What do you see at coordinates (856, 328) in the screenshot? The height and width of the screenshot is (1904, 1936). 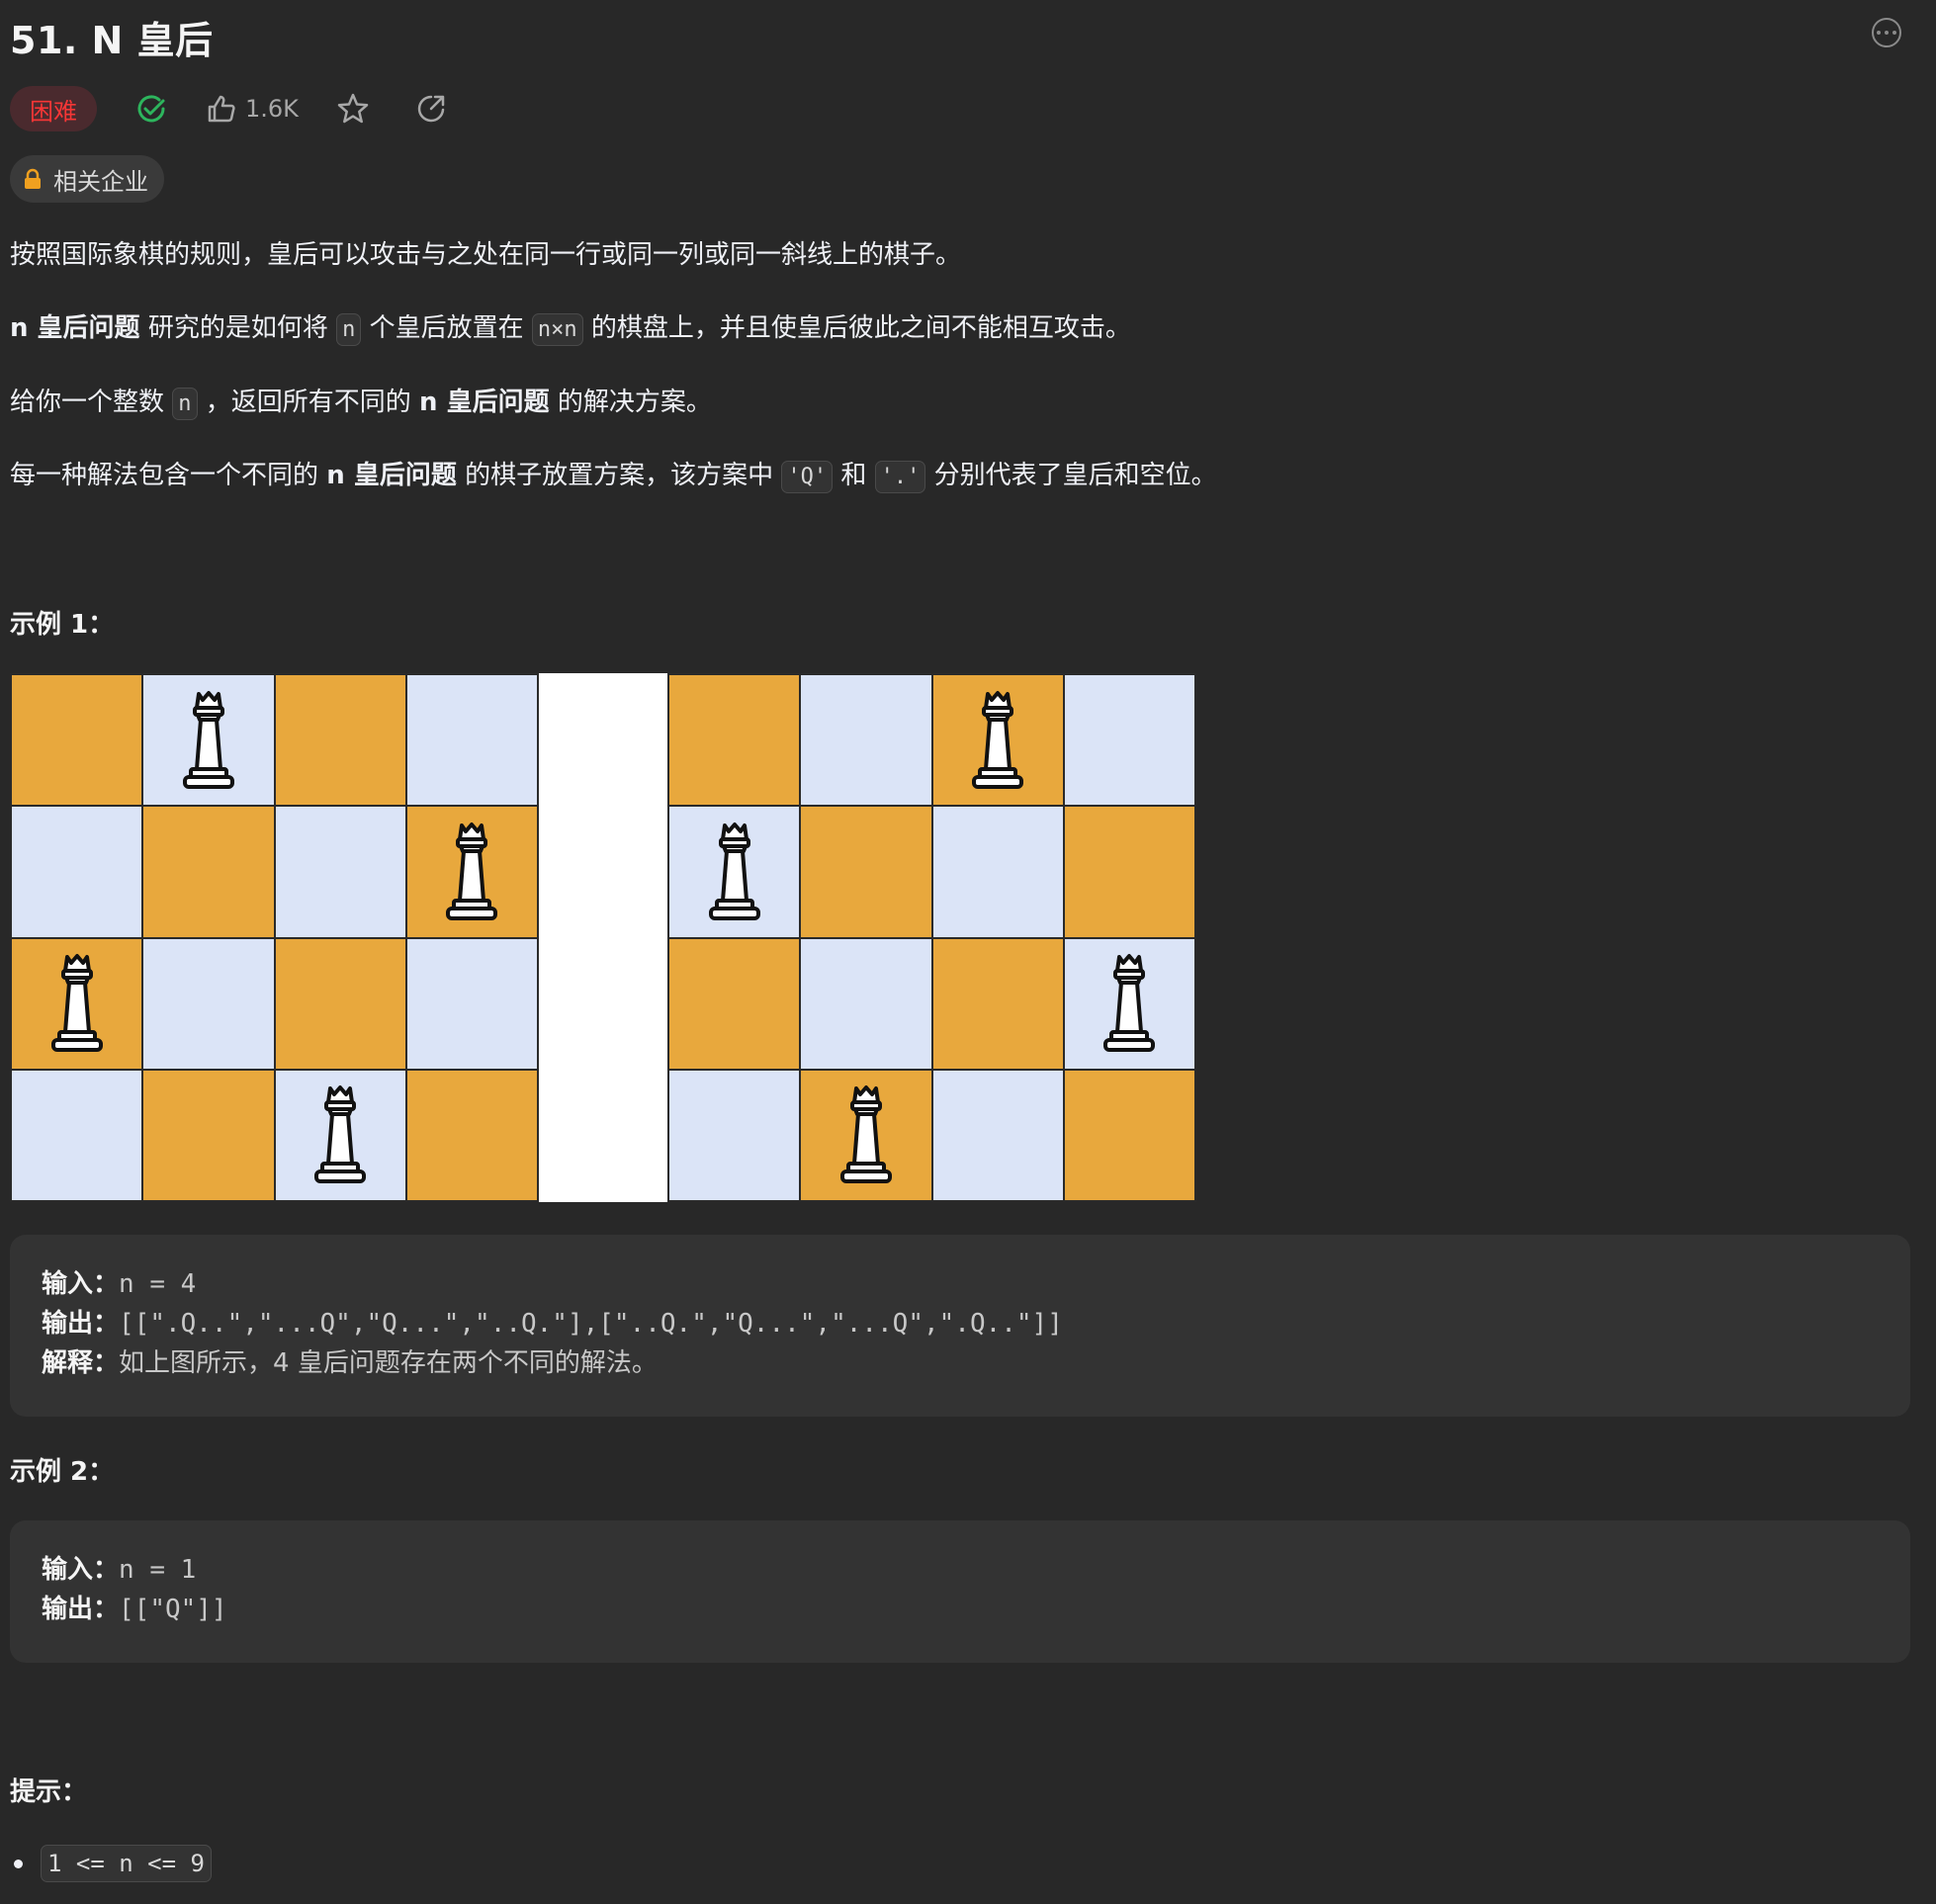 I see `text: 的棋盘上，并且使皇后彼此之间不能相互攻击。` at bounding box center [856, 328].